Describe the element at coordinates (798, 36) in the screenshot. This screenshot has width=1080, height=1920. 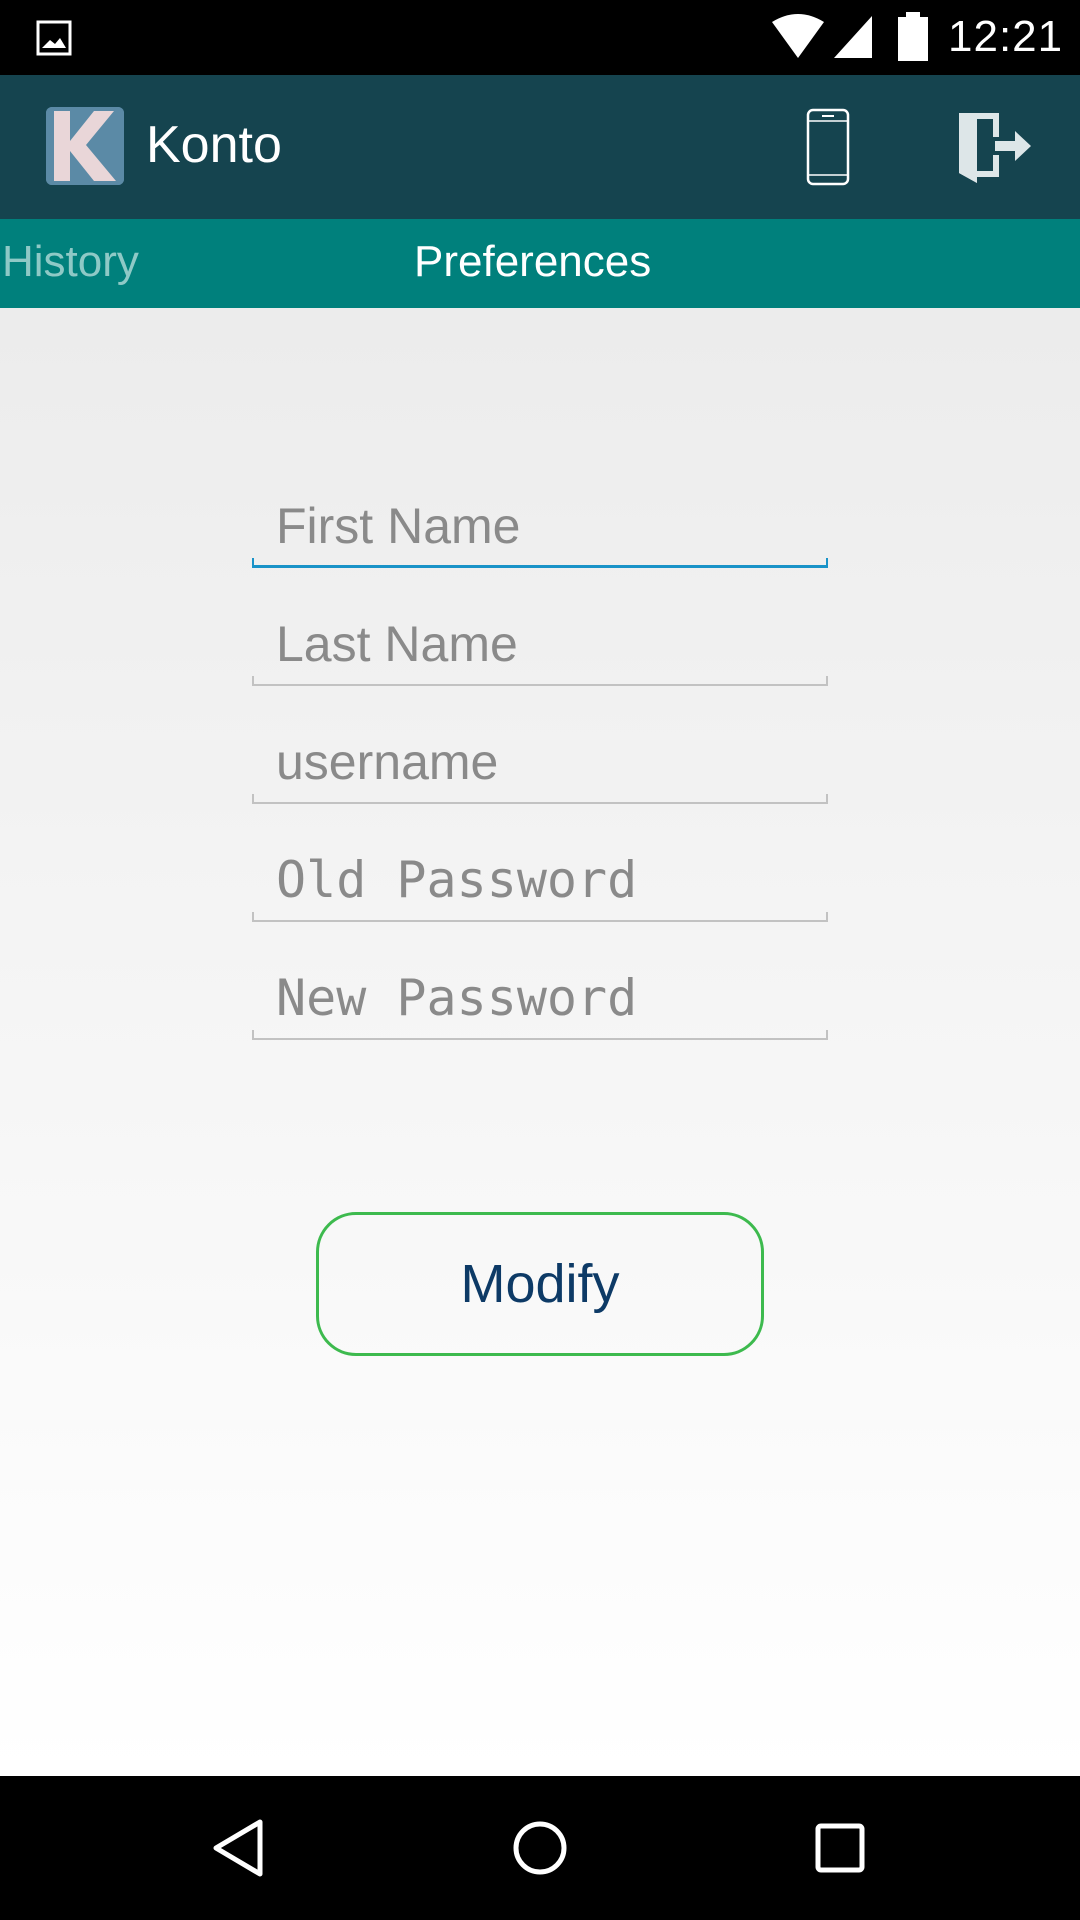
I see `wifi-icon` at that location.